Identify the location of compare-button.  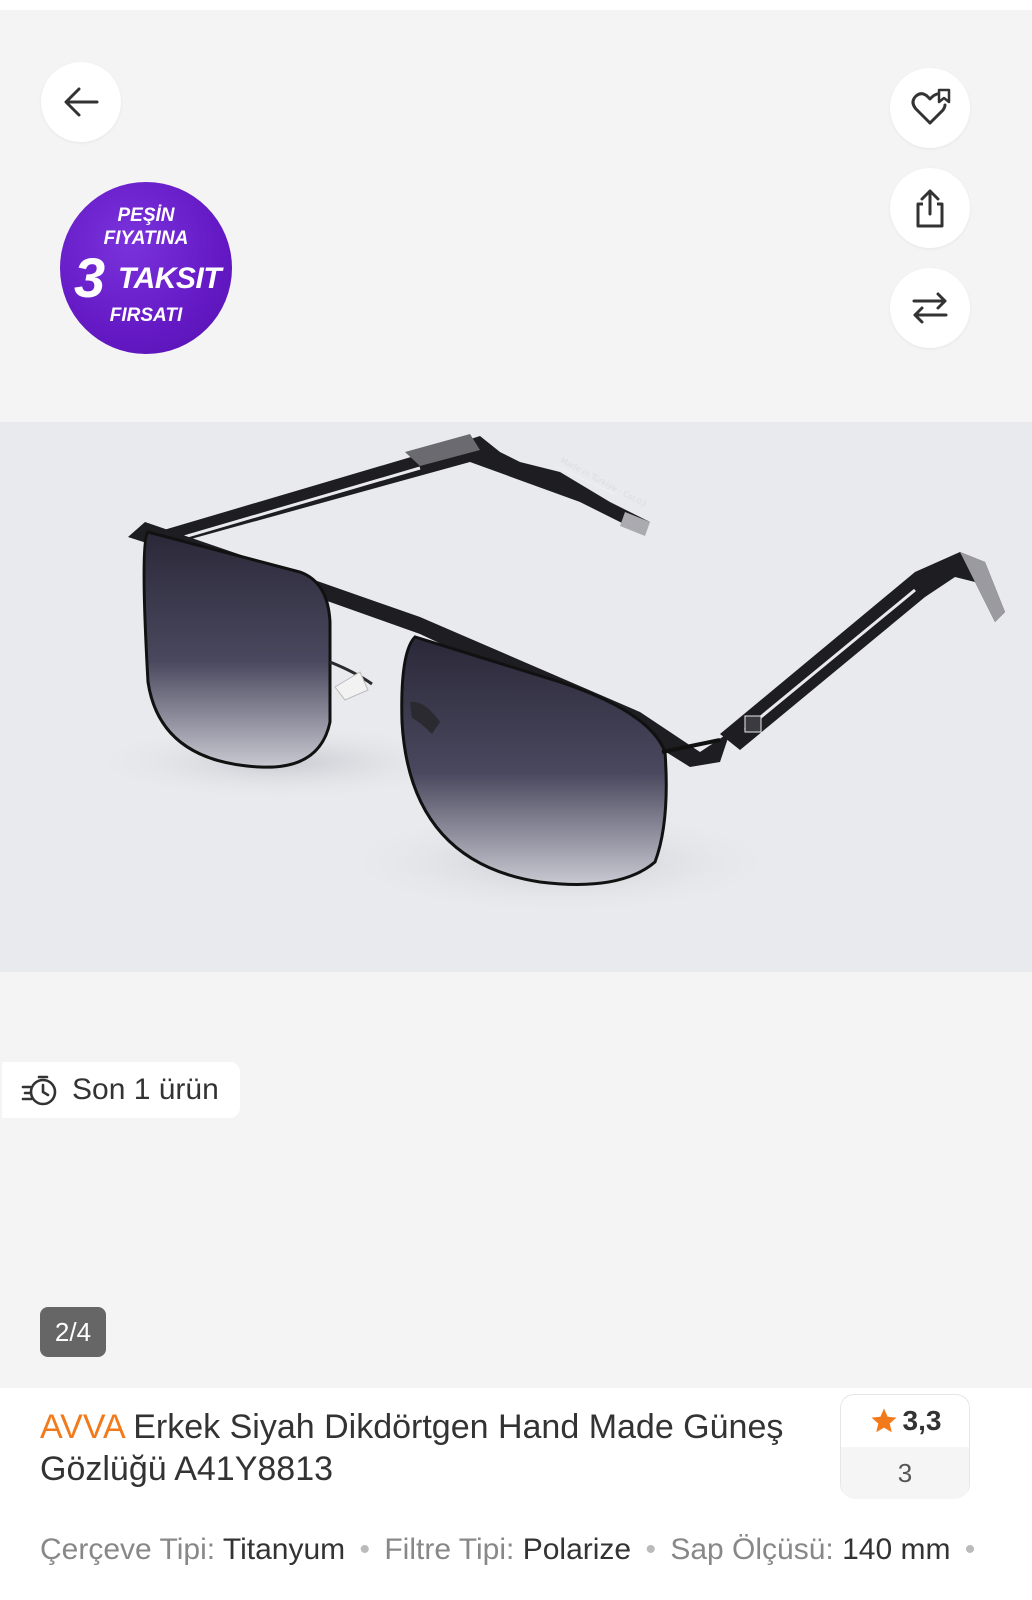
(930, 308).